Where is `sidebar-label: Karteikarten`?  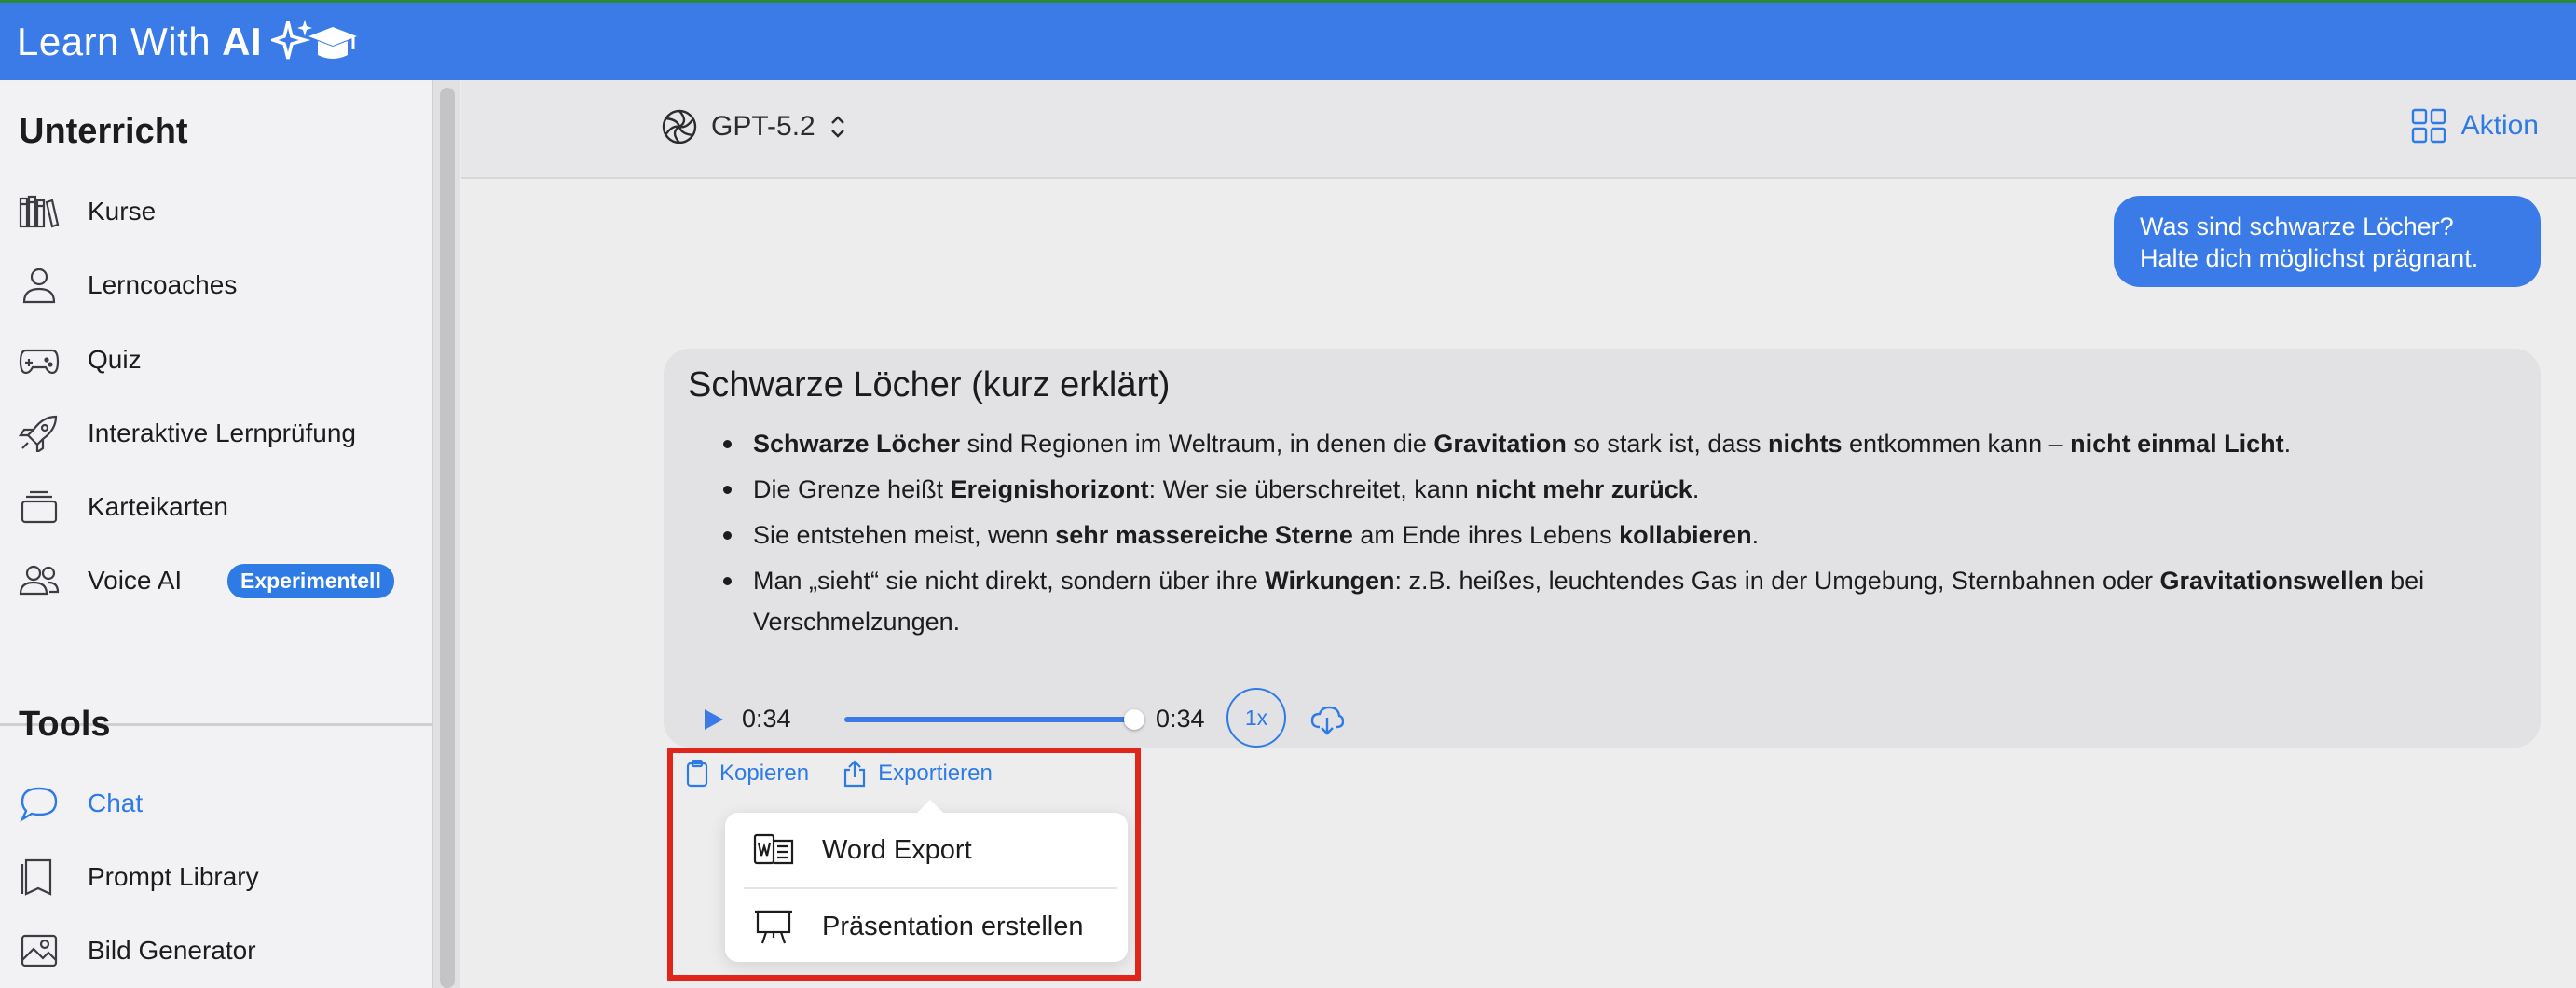
sidebar-label: Karteikarten is located at coordinates (158, 507).